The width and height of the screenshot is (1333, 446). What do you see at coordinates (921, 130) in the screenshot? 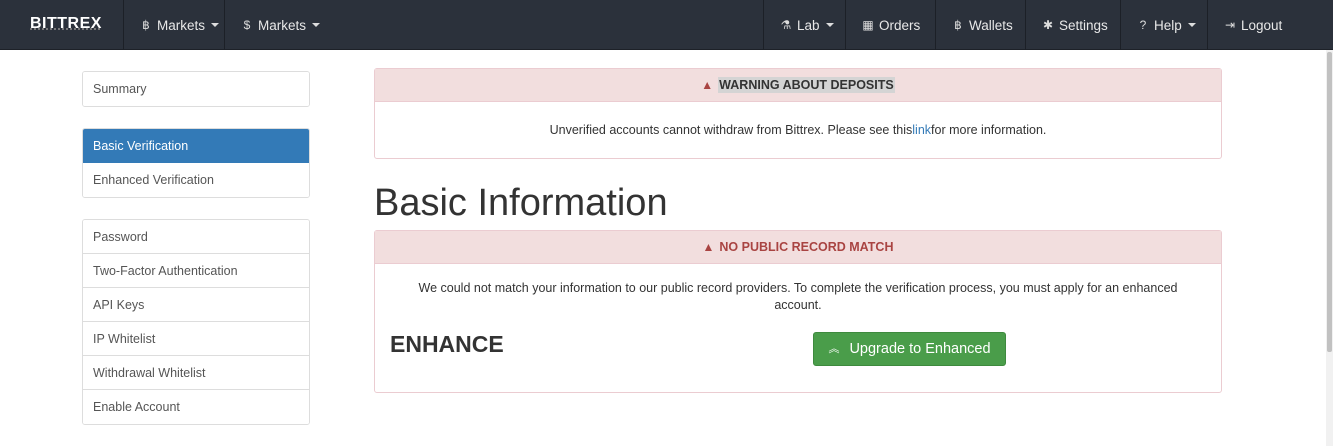
I see `warning-info-link: link` at bounding box center [921, 130].